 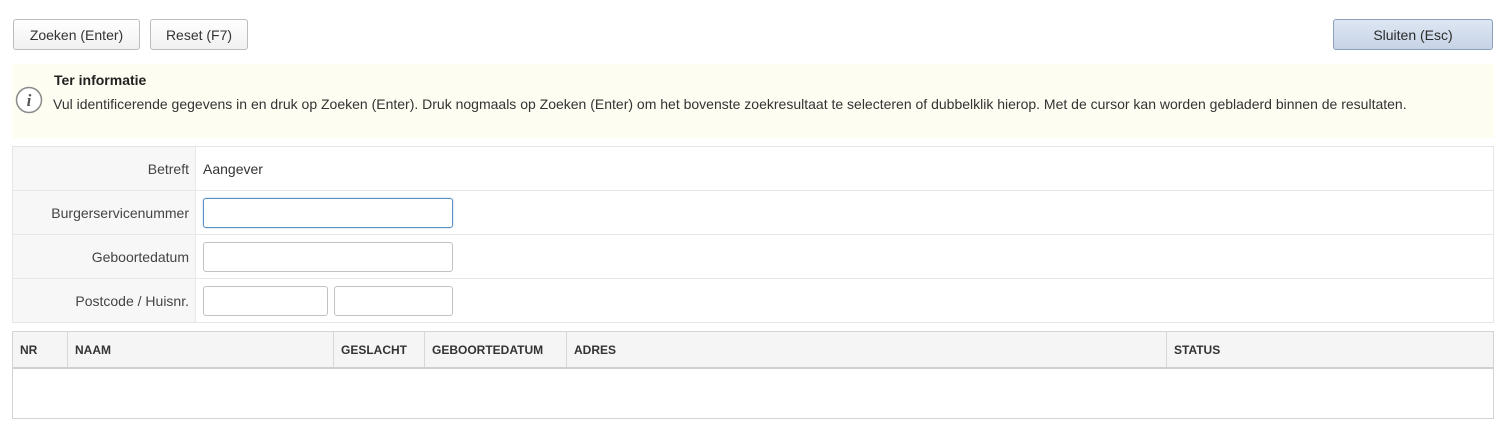 What do you see at coordinates (265, 300) in the screenshot?
I see `postcode-input` at bounding box center [265, 300].